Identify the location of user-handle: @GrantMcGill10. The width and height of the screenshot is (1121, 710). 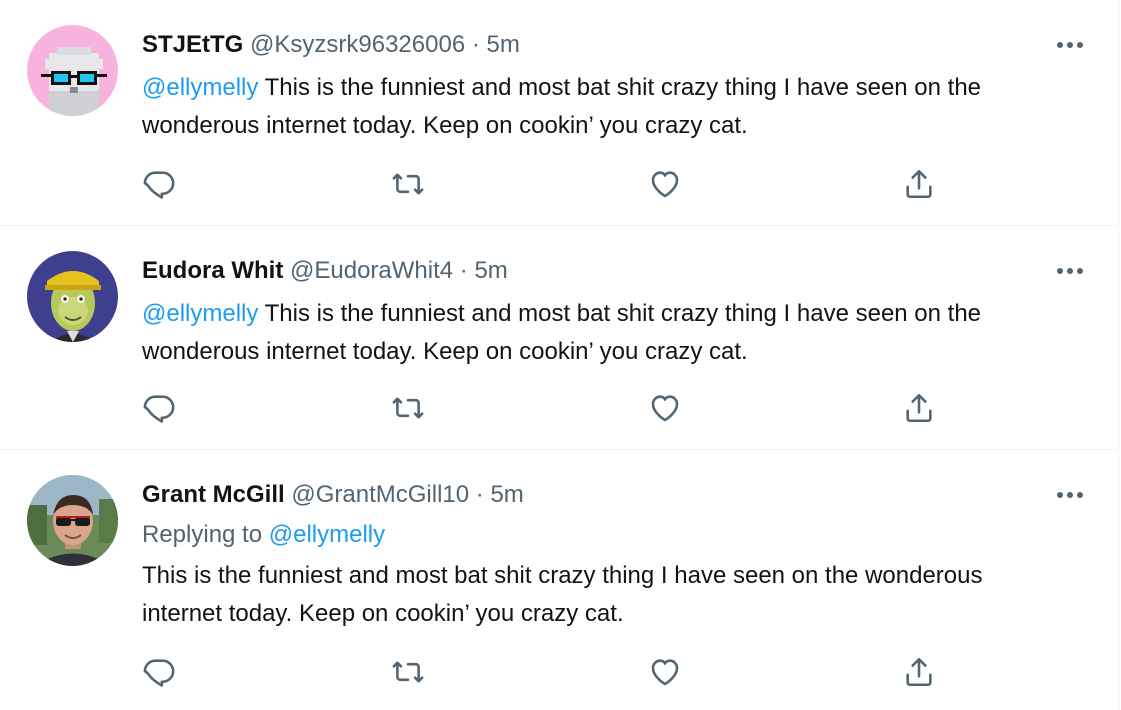
(380, 494).